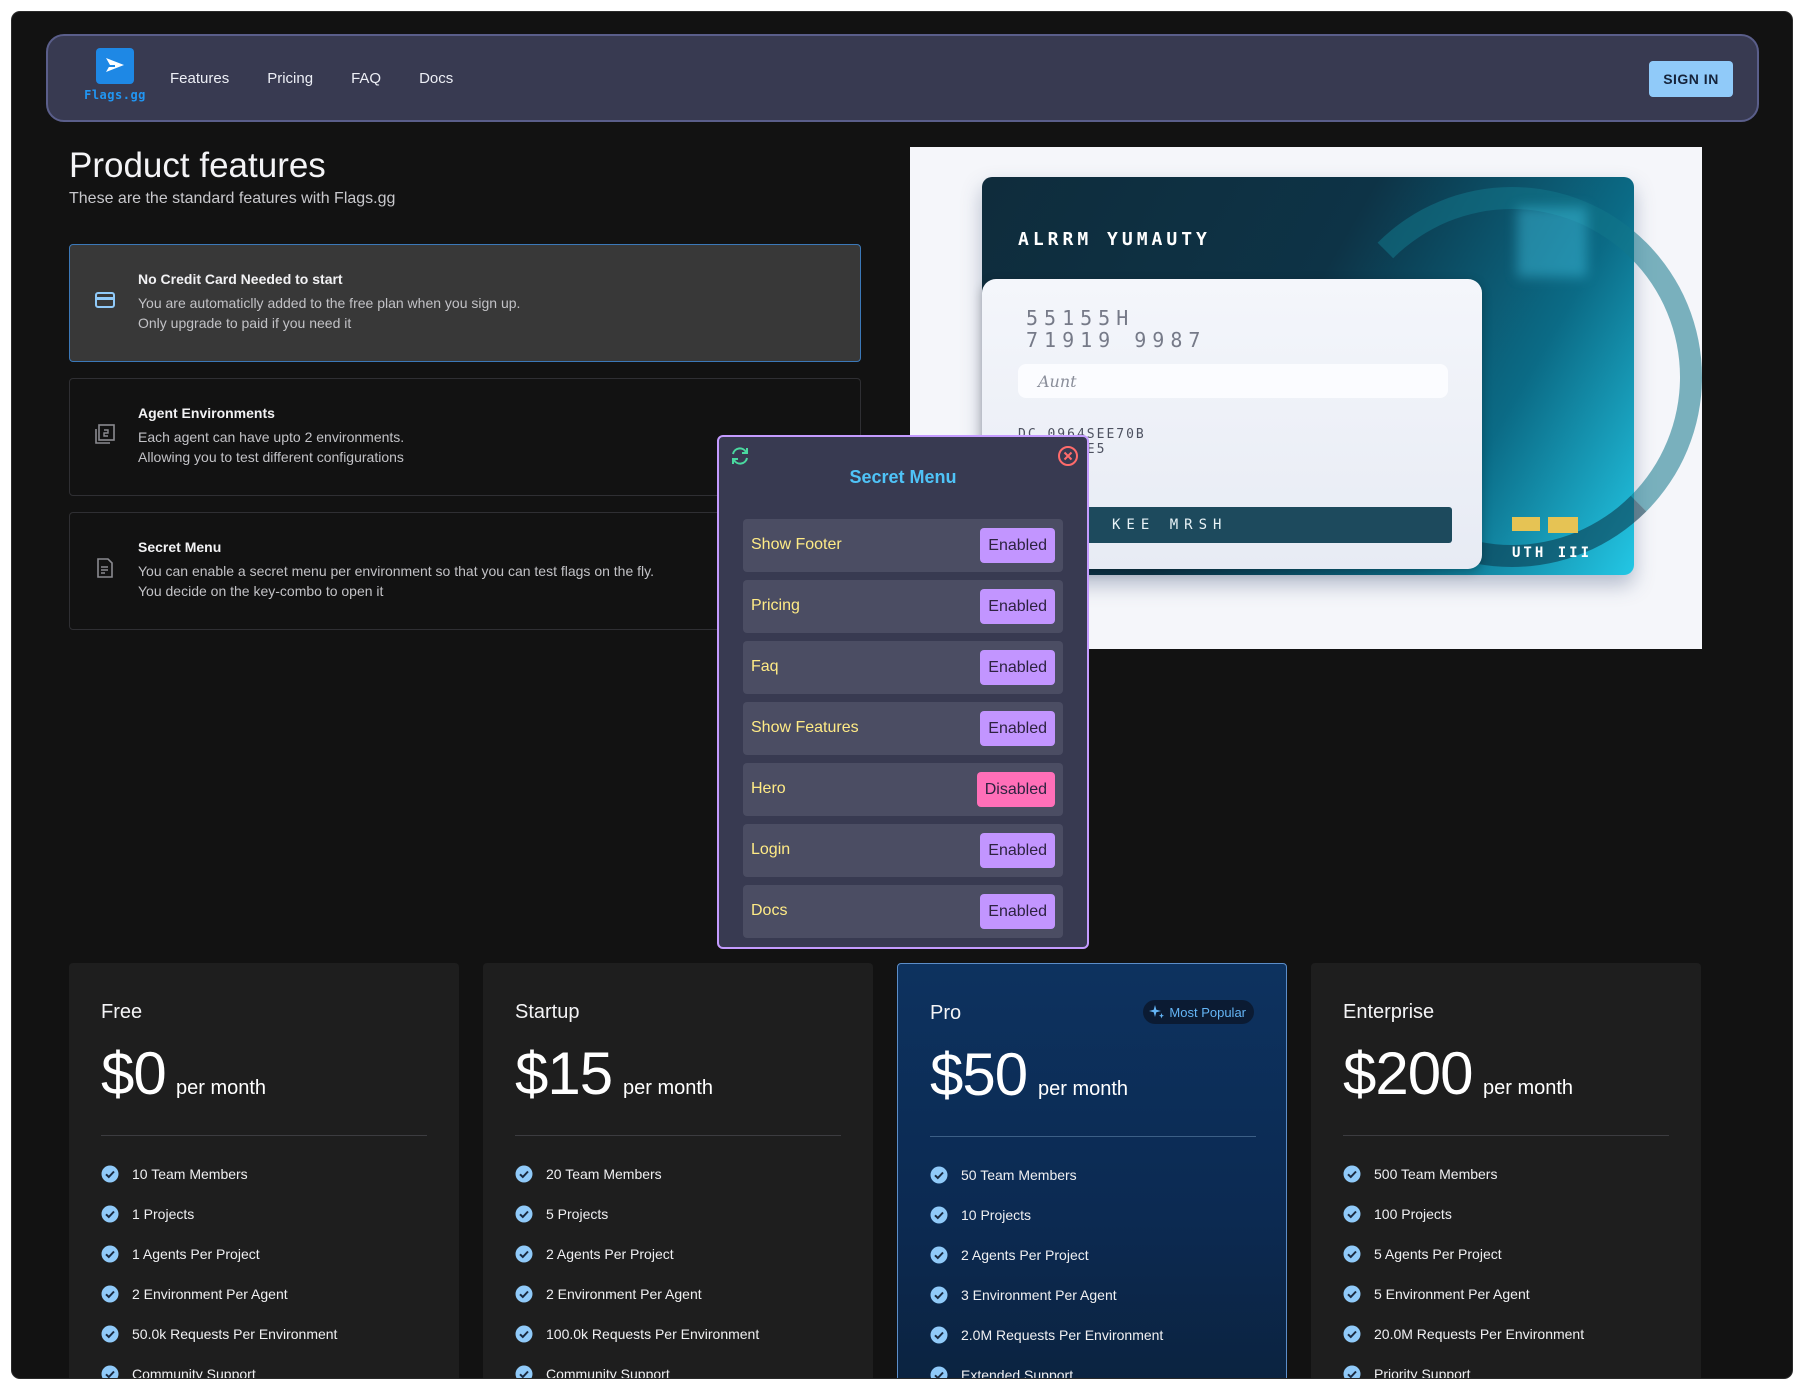  Describe the element at coordinates (903, 545) in the screenshot. I see `secret-menu-item: Show Footer Enabled` at that location.